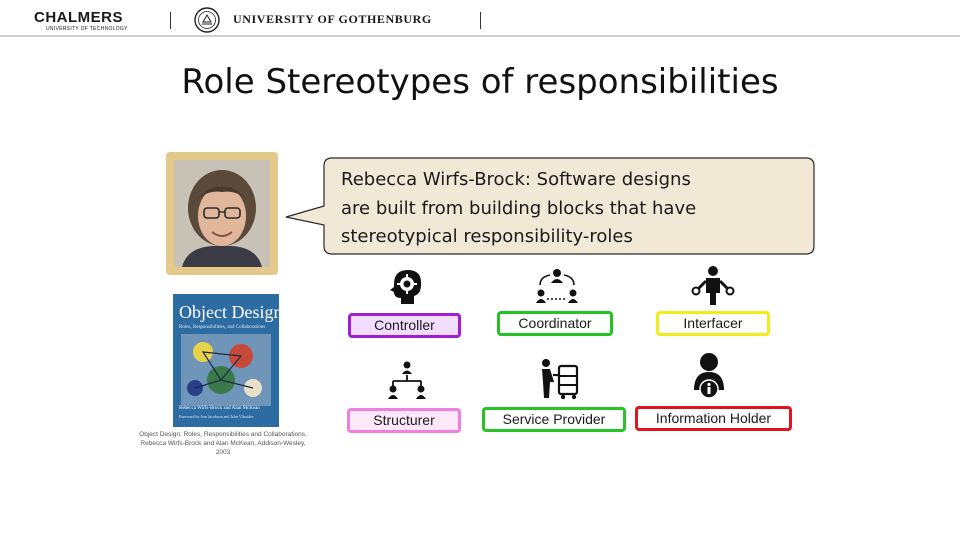 The width and height of the screenshot is (960, 540). What do you see at coordinates (487, 236) in the screenshot?
I see `quote-line: stereotypical responsibility-roles` at bounding box center [487, 236].